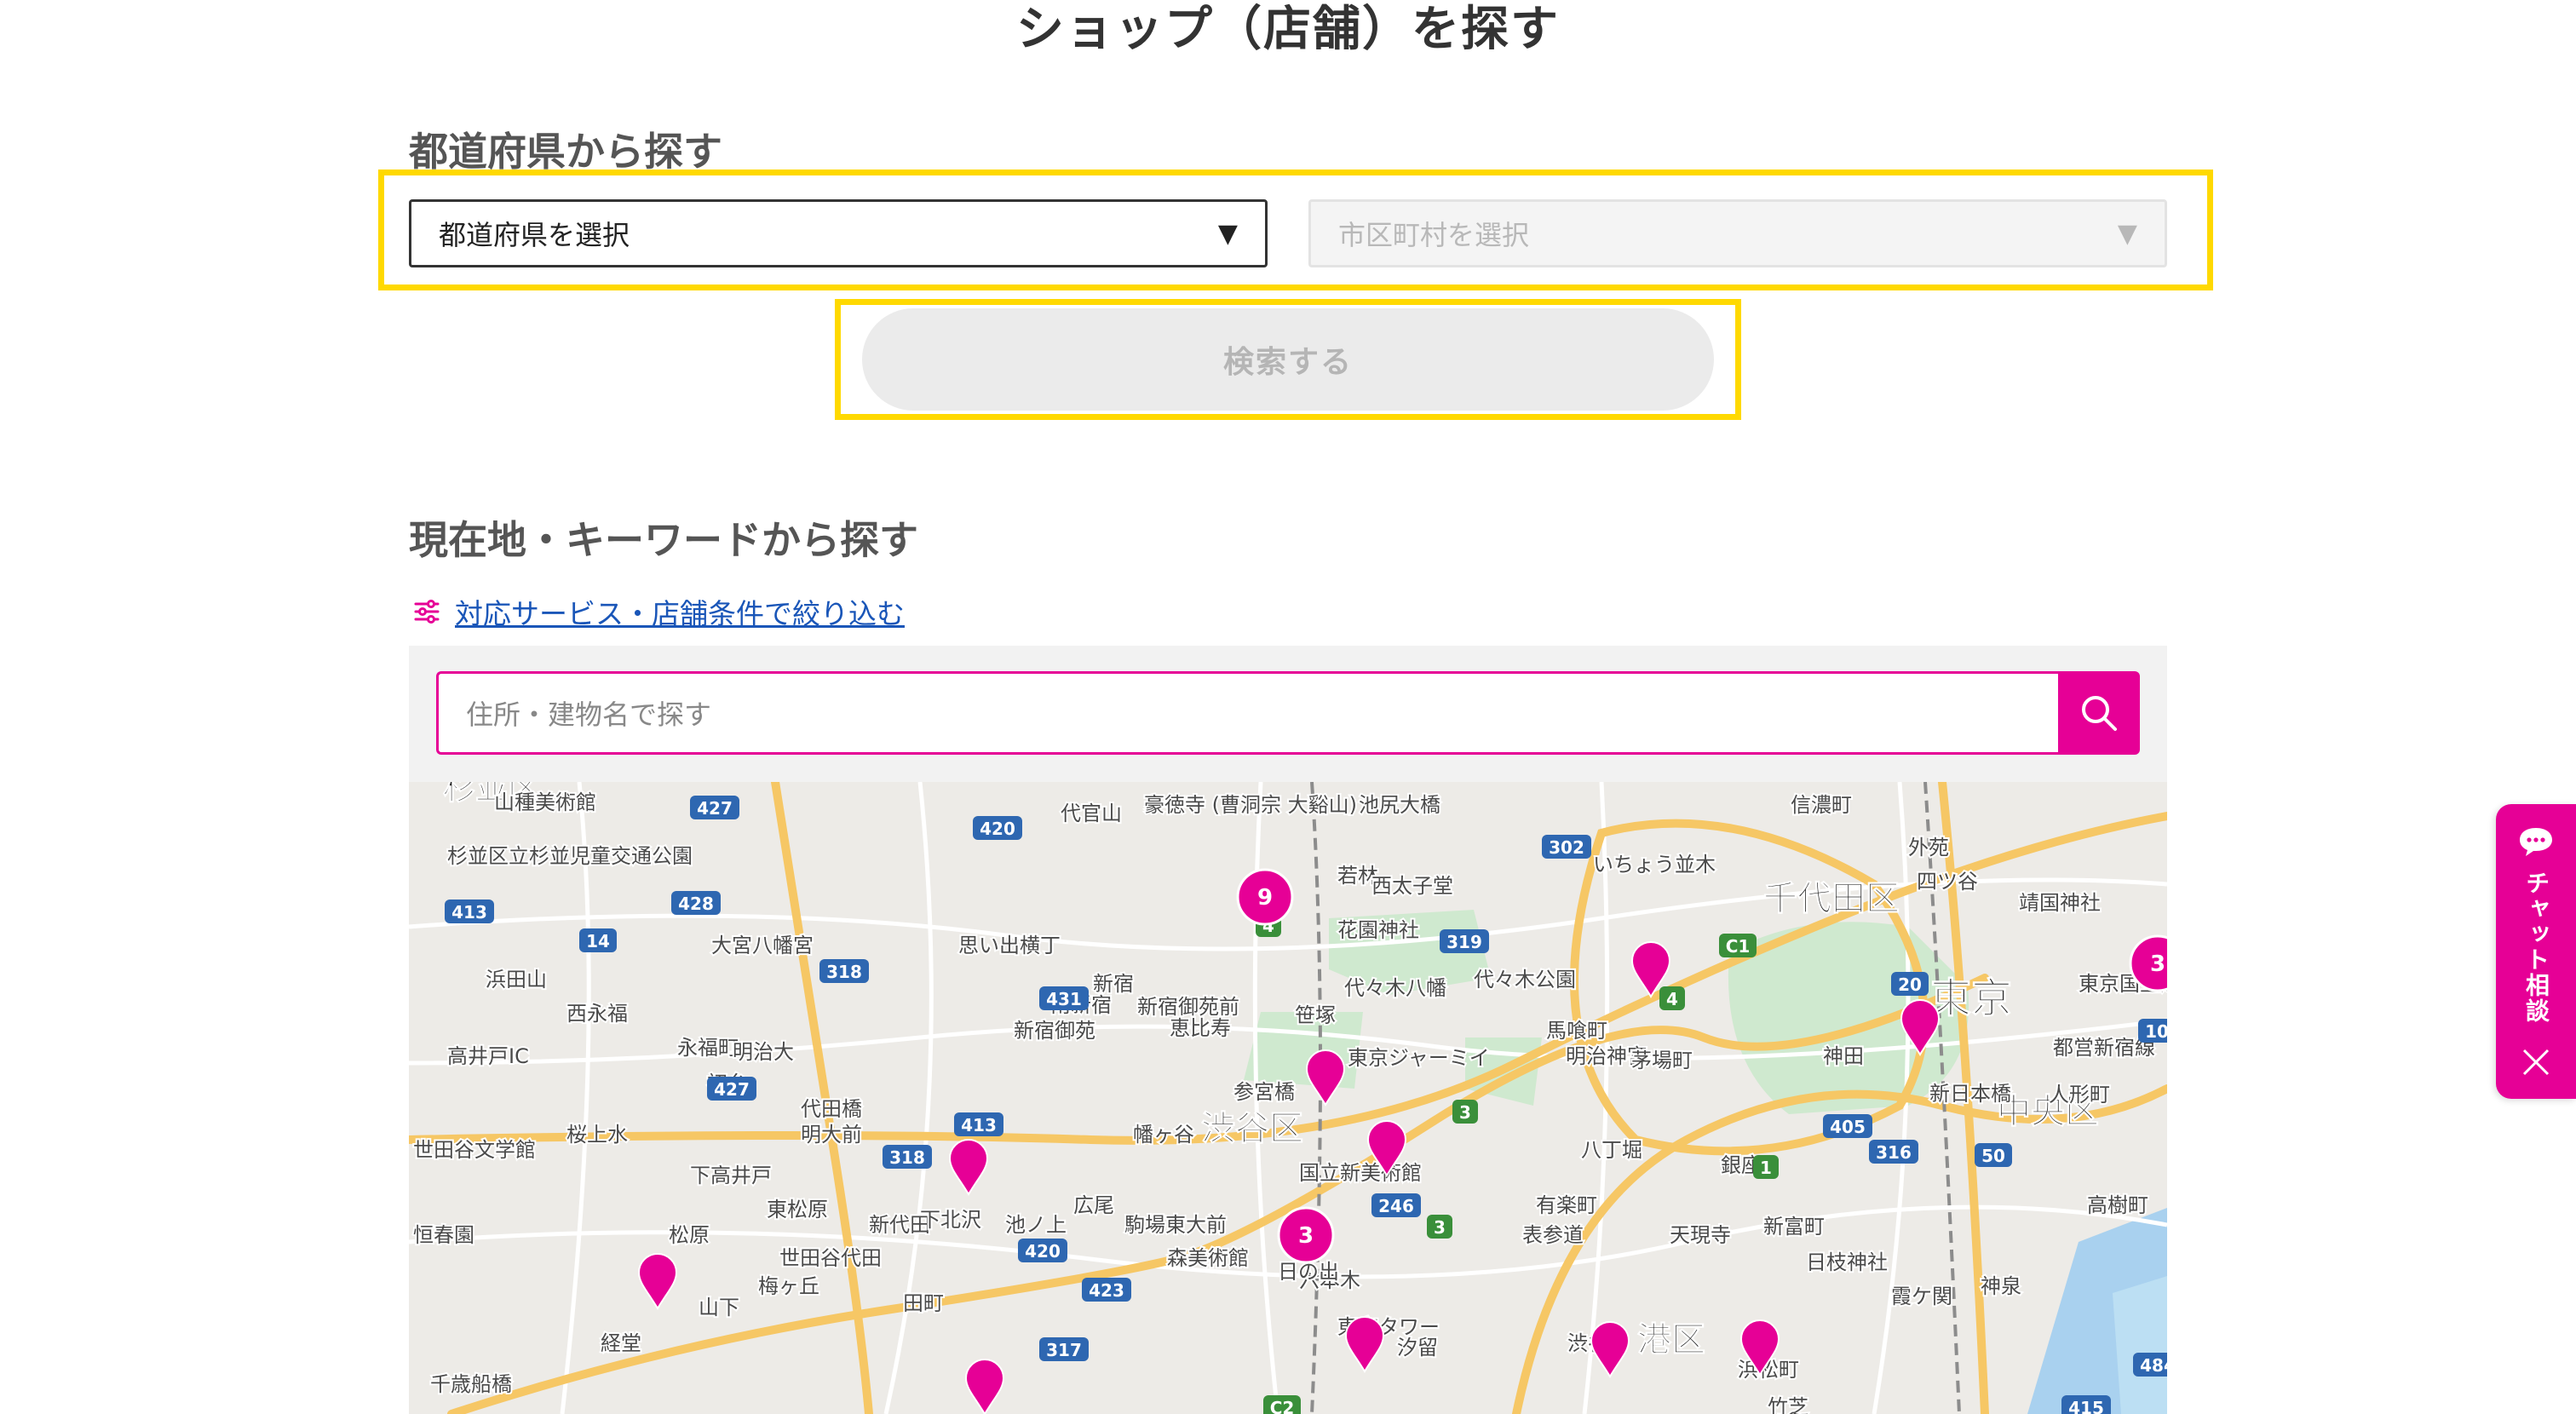 The height and width of the screenshot is (1414, 2576). I want to click on map-place-label: 世田谷代田, so click(831, 1258).